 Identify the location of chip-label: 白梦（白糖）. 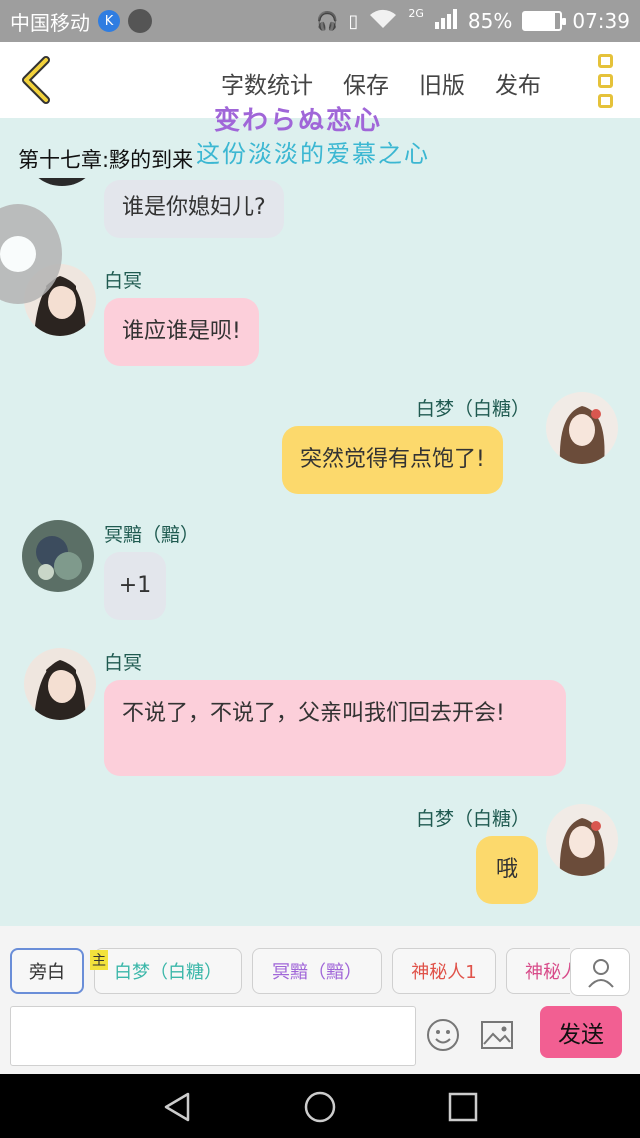
(168, 972).